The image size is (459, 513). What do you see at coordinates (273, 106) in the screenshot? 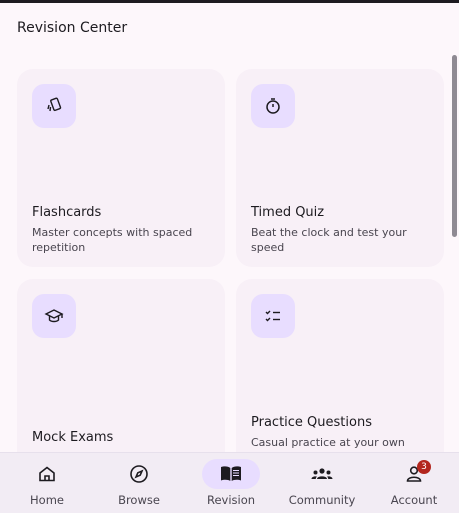
I see `timer-icon` at bounding box center [273, 106].